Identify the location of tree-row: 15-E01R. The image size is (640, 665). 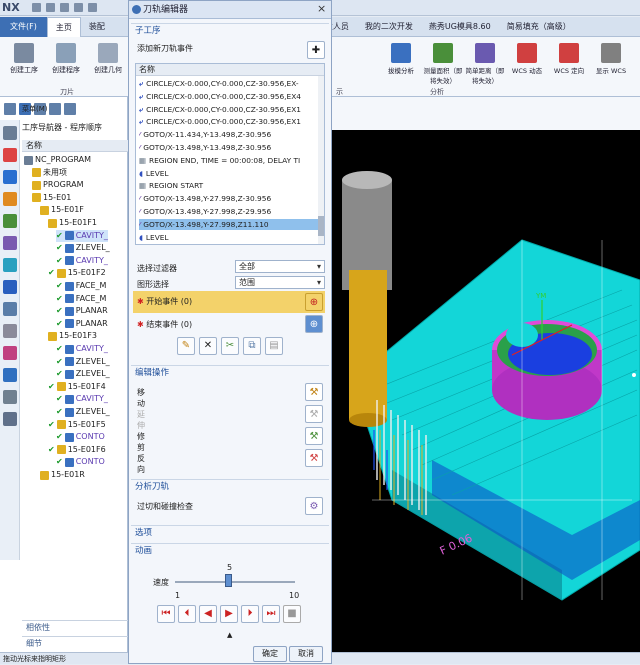
(62, 475).